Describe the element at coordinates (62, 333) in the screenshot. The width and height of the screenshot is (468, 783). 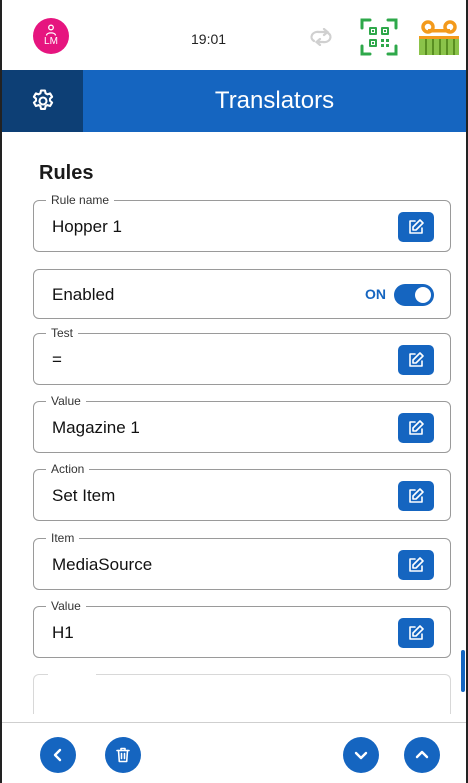
I see `field-label: Test` at that location.